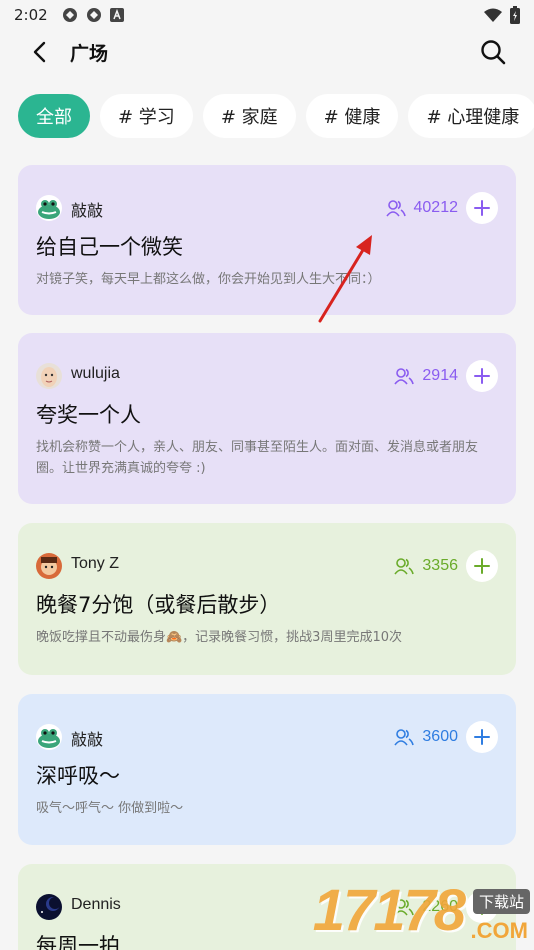 This screenshot has width=534, height=950. I want to click on participant-count: 3356, so click(440, 565).